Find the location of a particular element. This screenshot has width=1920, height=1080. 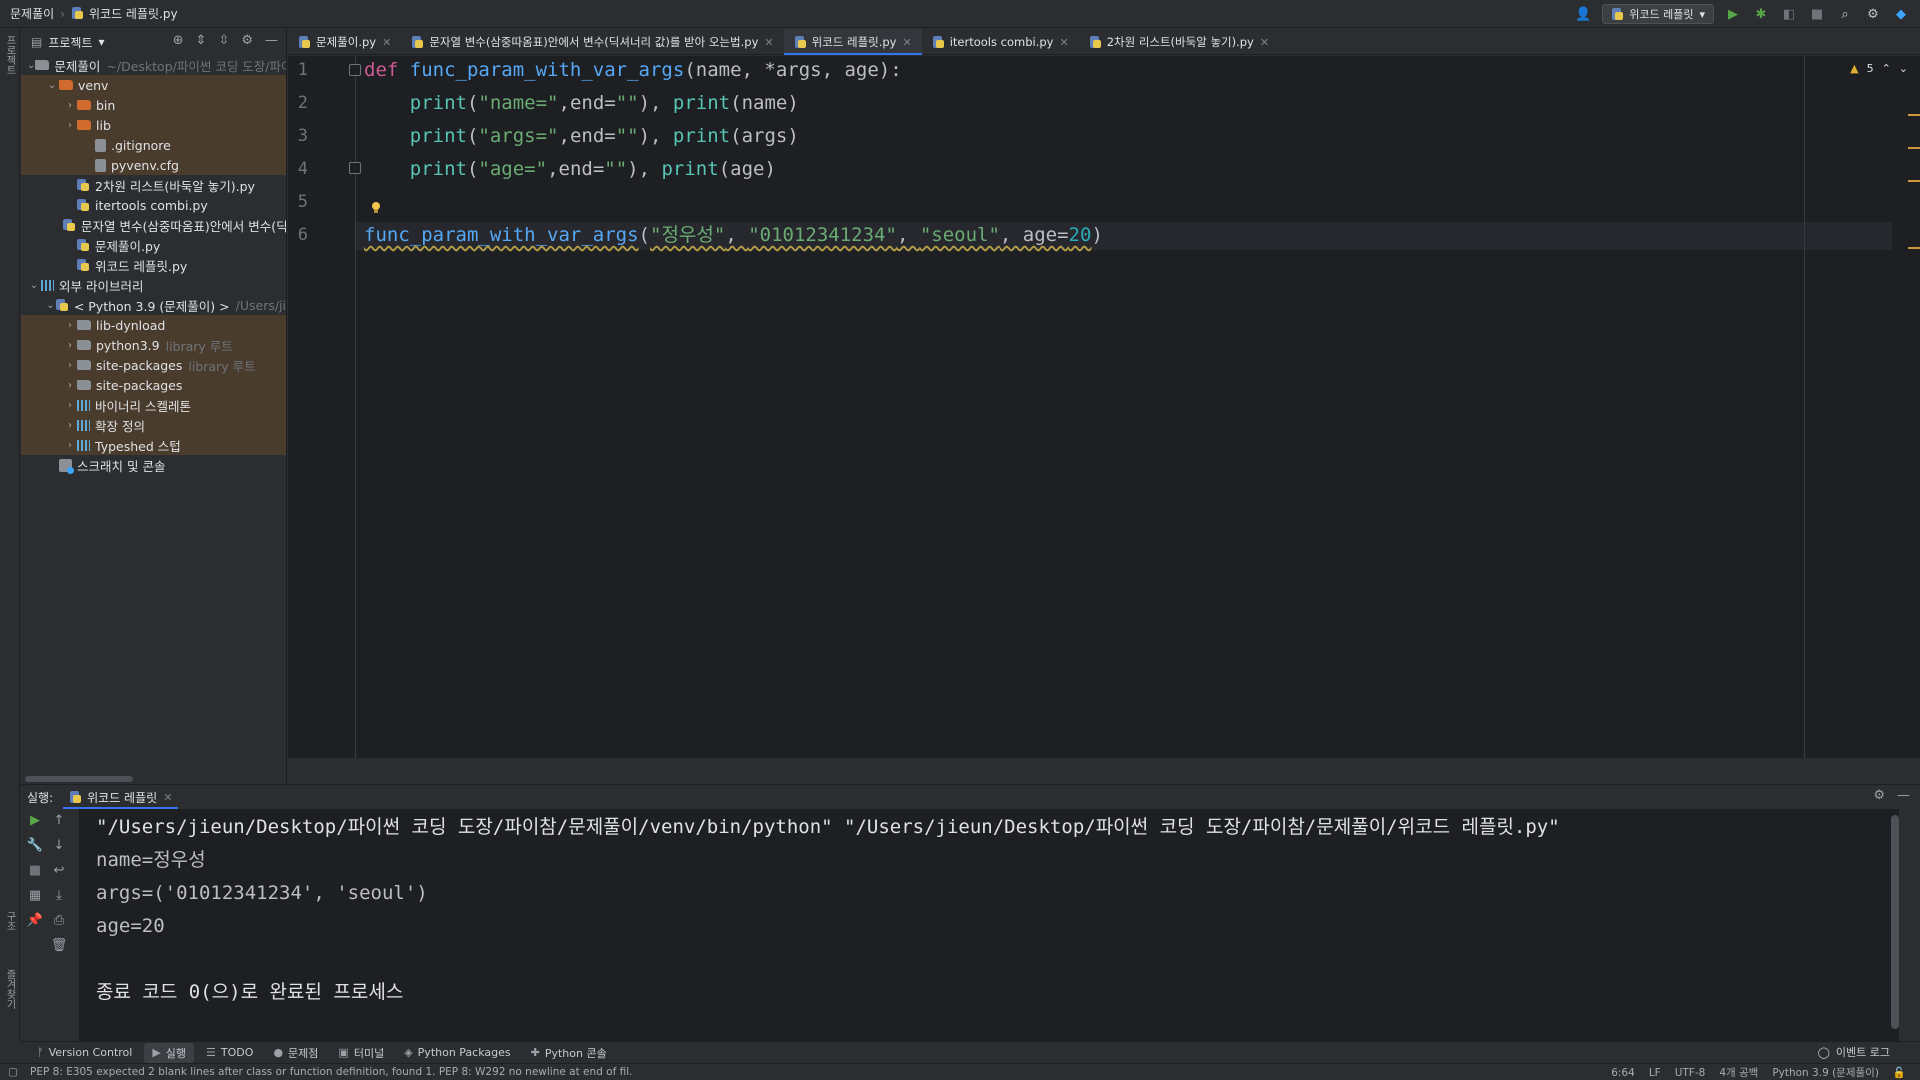

tool-window-button: ● 문제점 is located at coordinates (295, 1053).